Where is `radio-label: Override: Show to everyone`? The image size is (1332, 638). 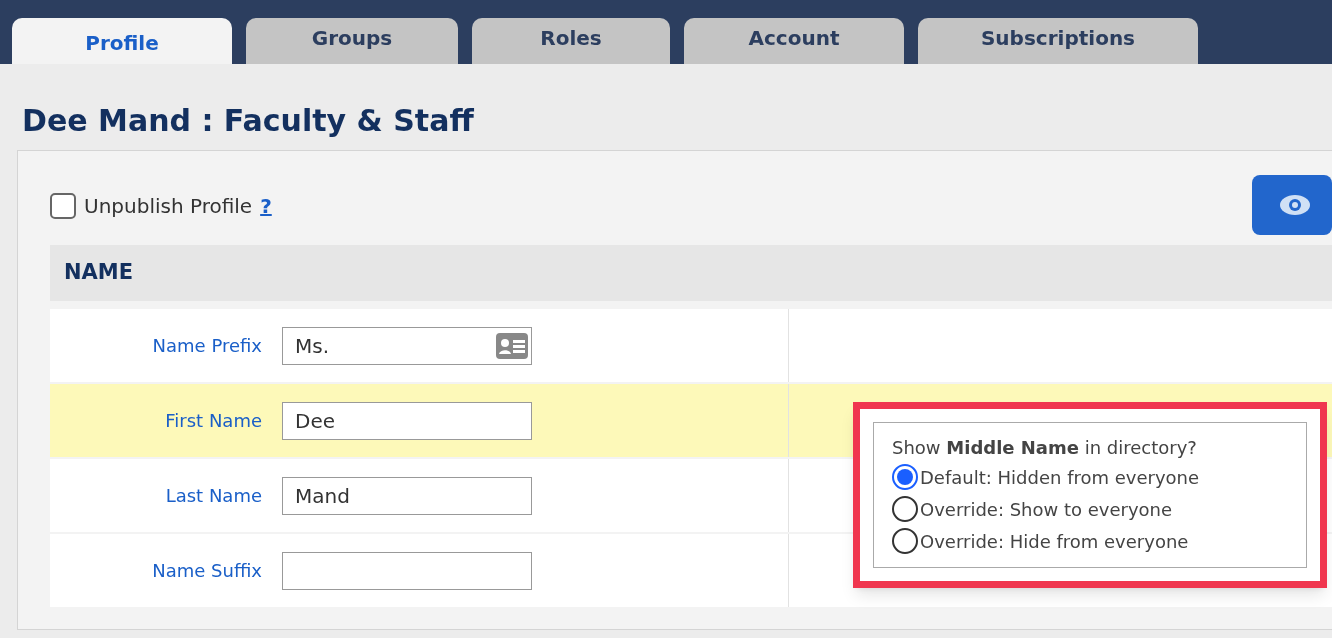 radio-label: Override: Show to everyone is located at coordinates (1046, 509).